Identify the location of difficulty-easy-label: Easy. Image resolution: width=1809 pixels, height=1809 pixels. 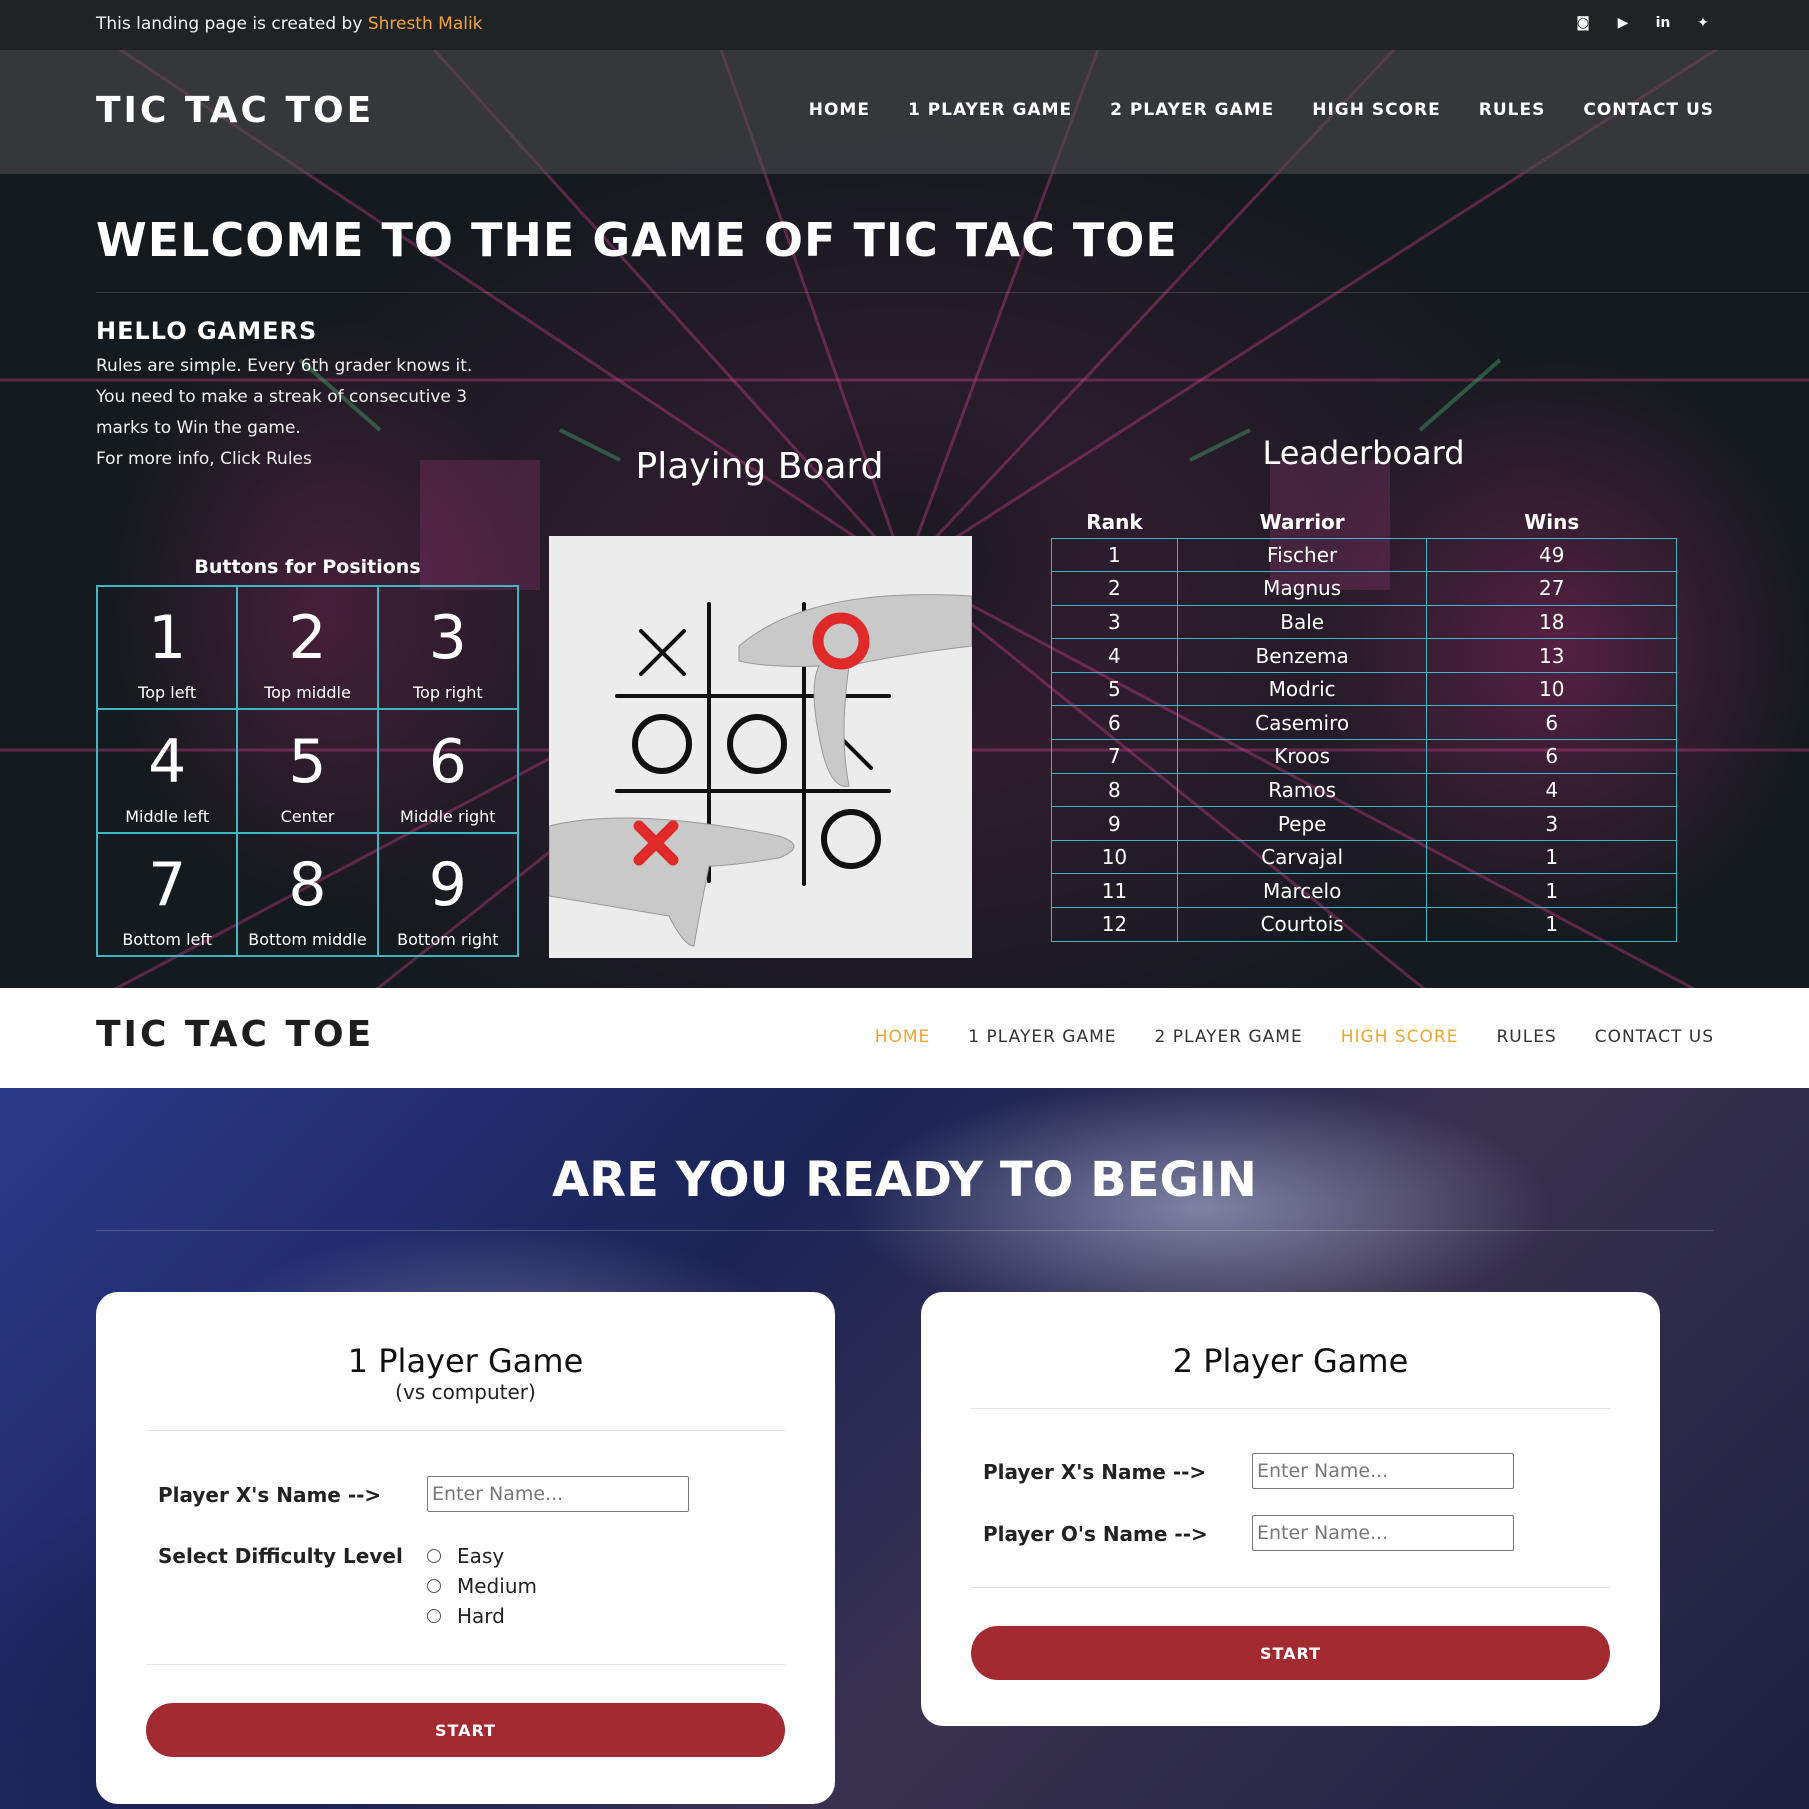
(481, 1556).